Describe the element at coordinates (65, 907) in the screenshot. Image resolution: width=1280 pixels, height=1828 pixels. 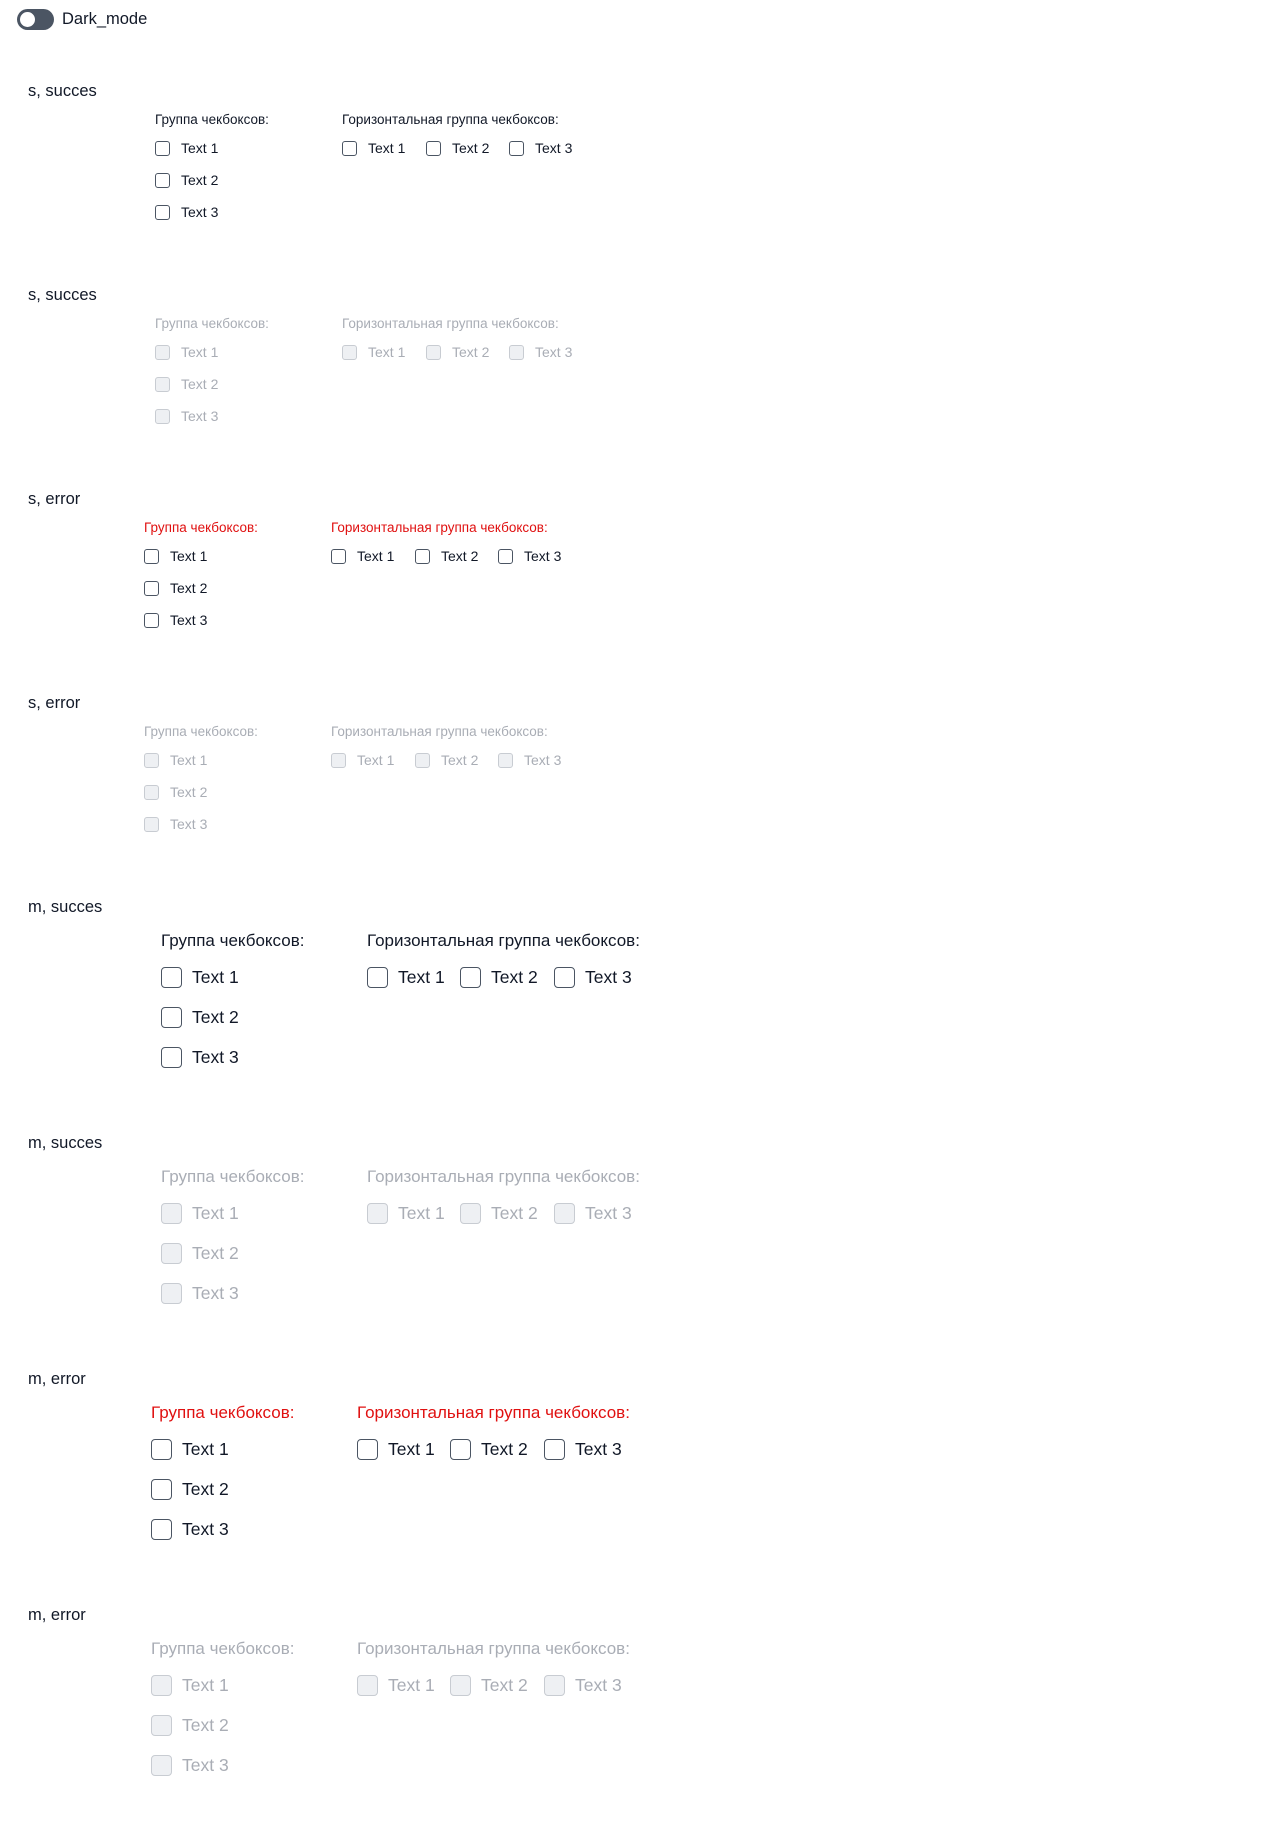
I see `section-title: m, succes` at that location.